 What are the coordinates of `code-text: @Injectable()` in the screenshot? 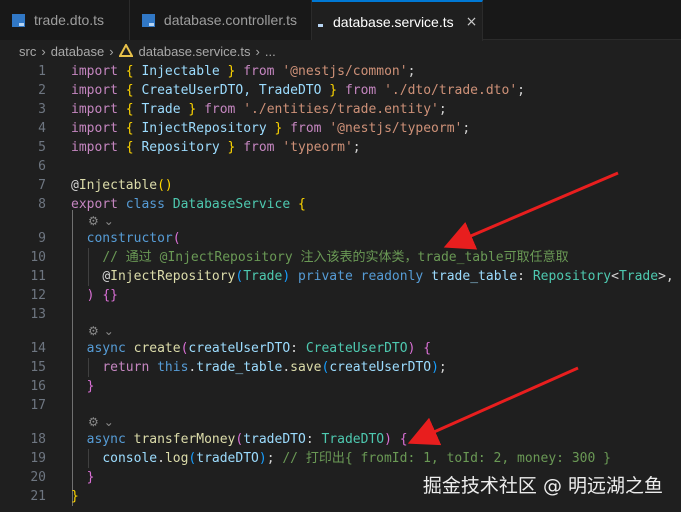 It's located at (122, 185).